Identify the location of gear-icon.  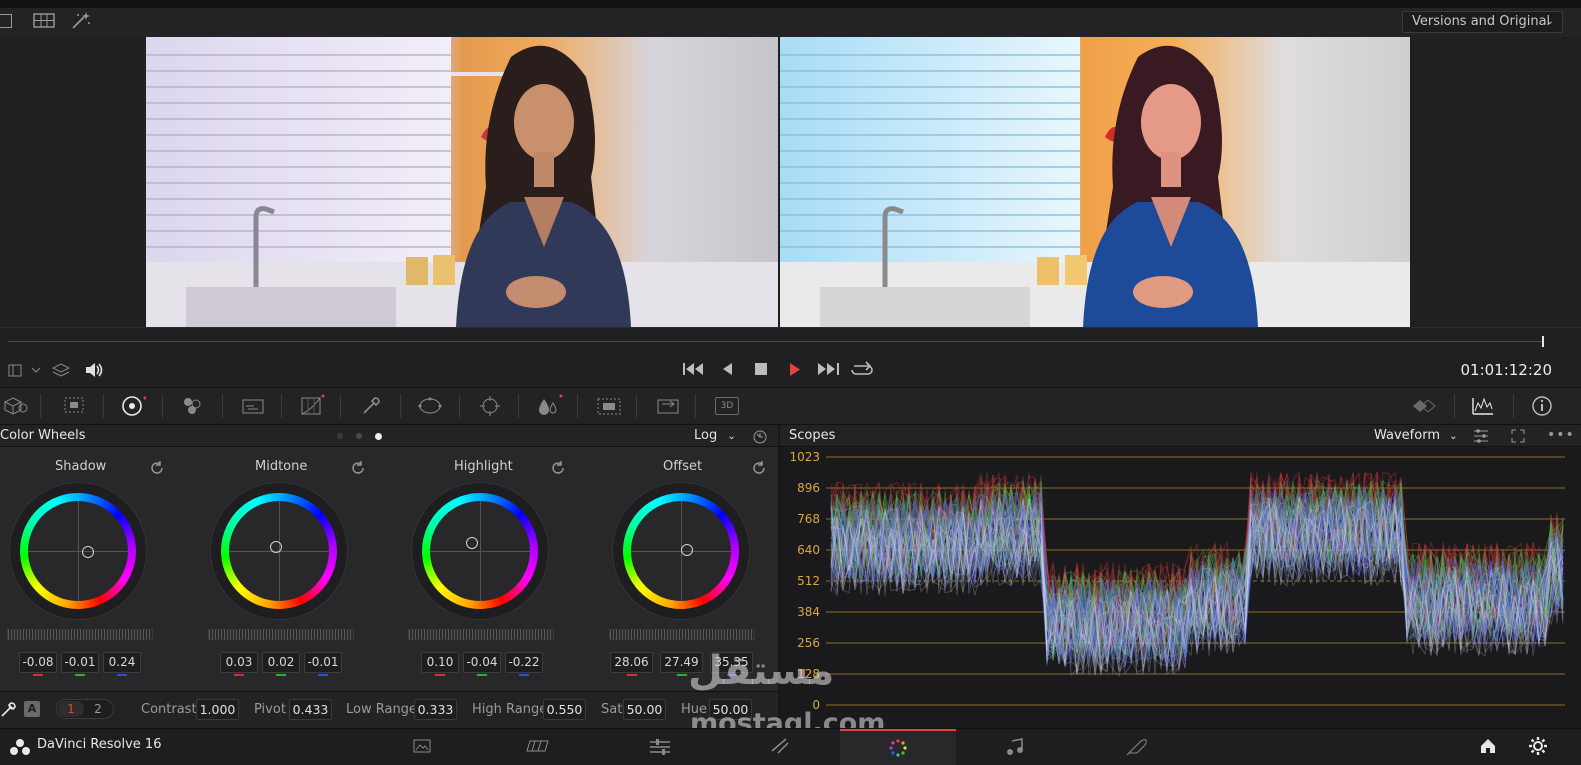
(1538, 746).